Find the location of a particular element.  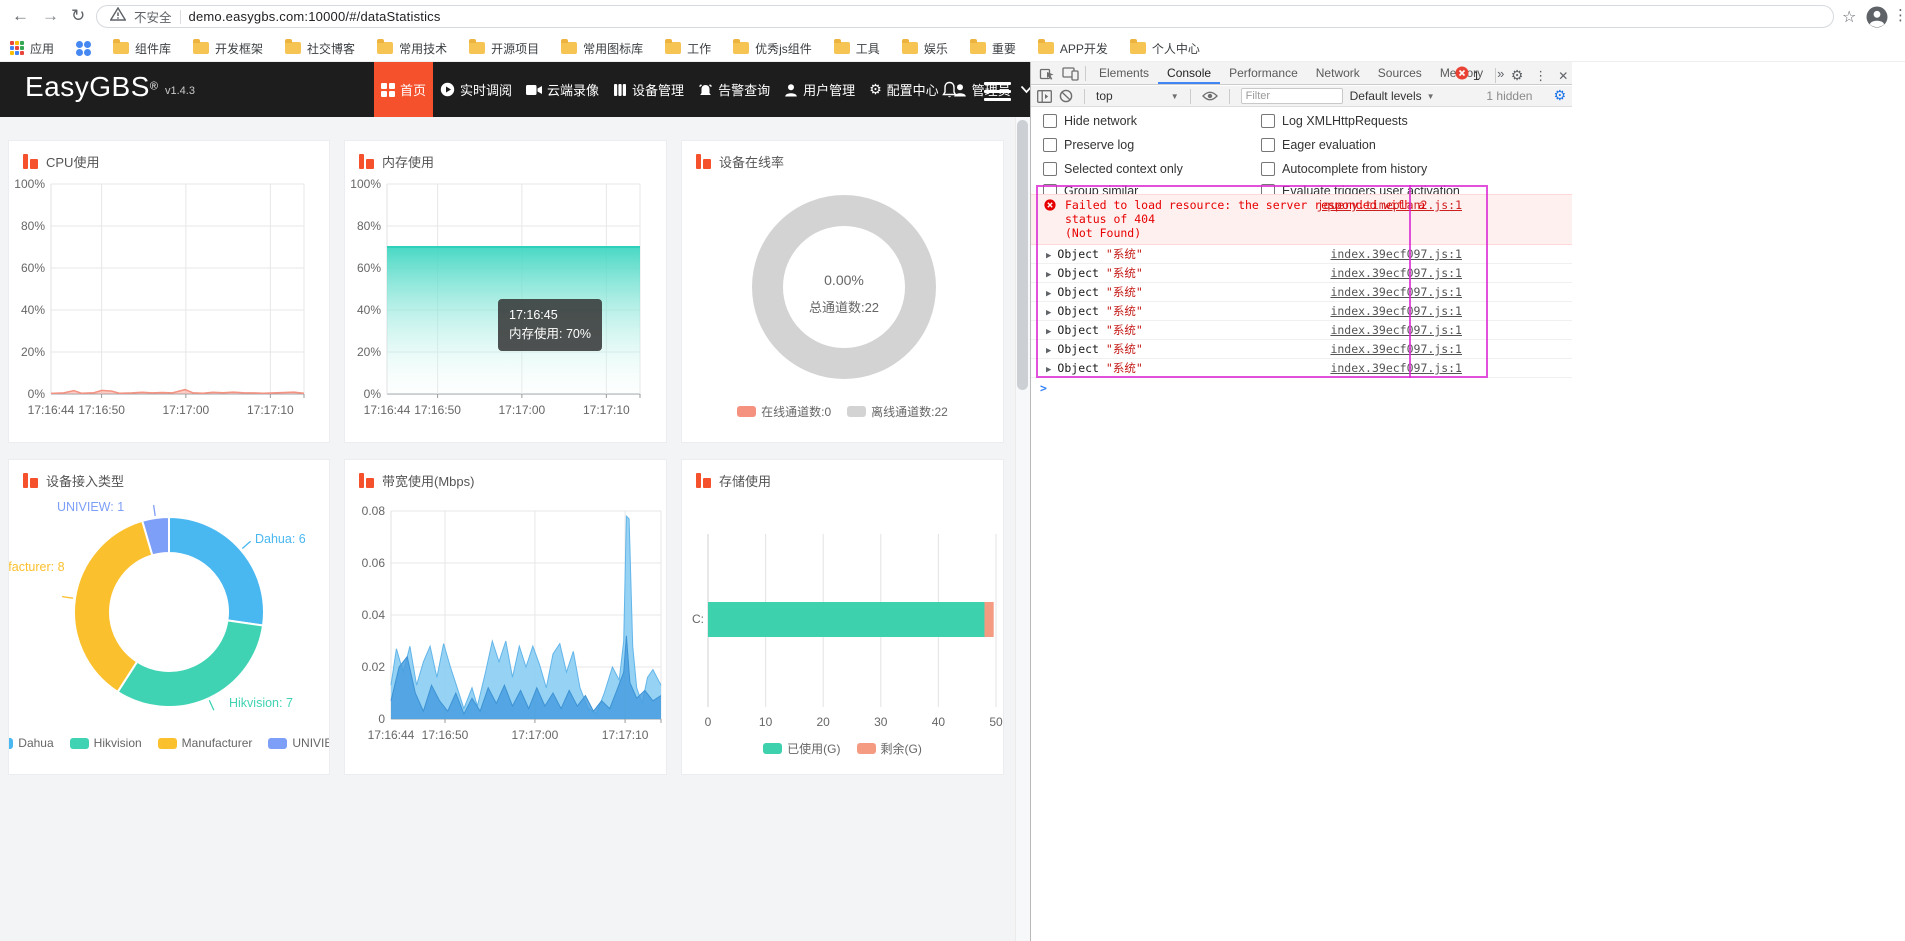

bookmark-star-icon: ☆ is located at coordinates (1849, 17).